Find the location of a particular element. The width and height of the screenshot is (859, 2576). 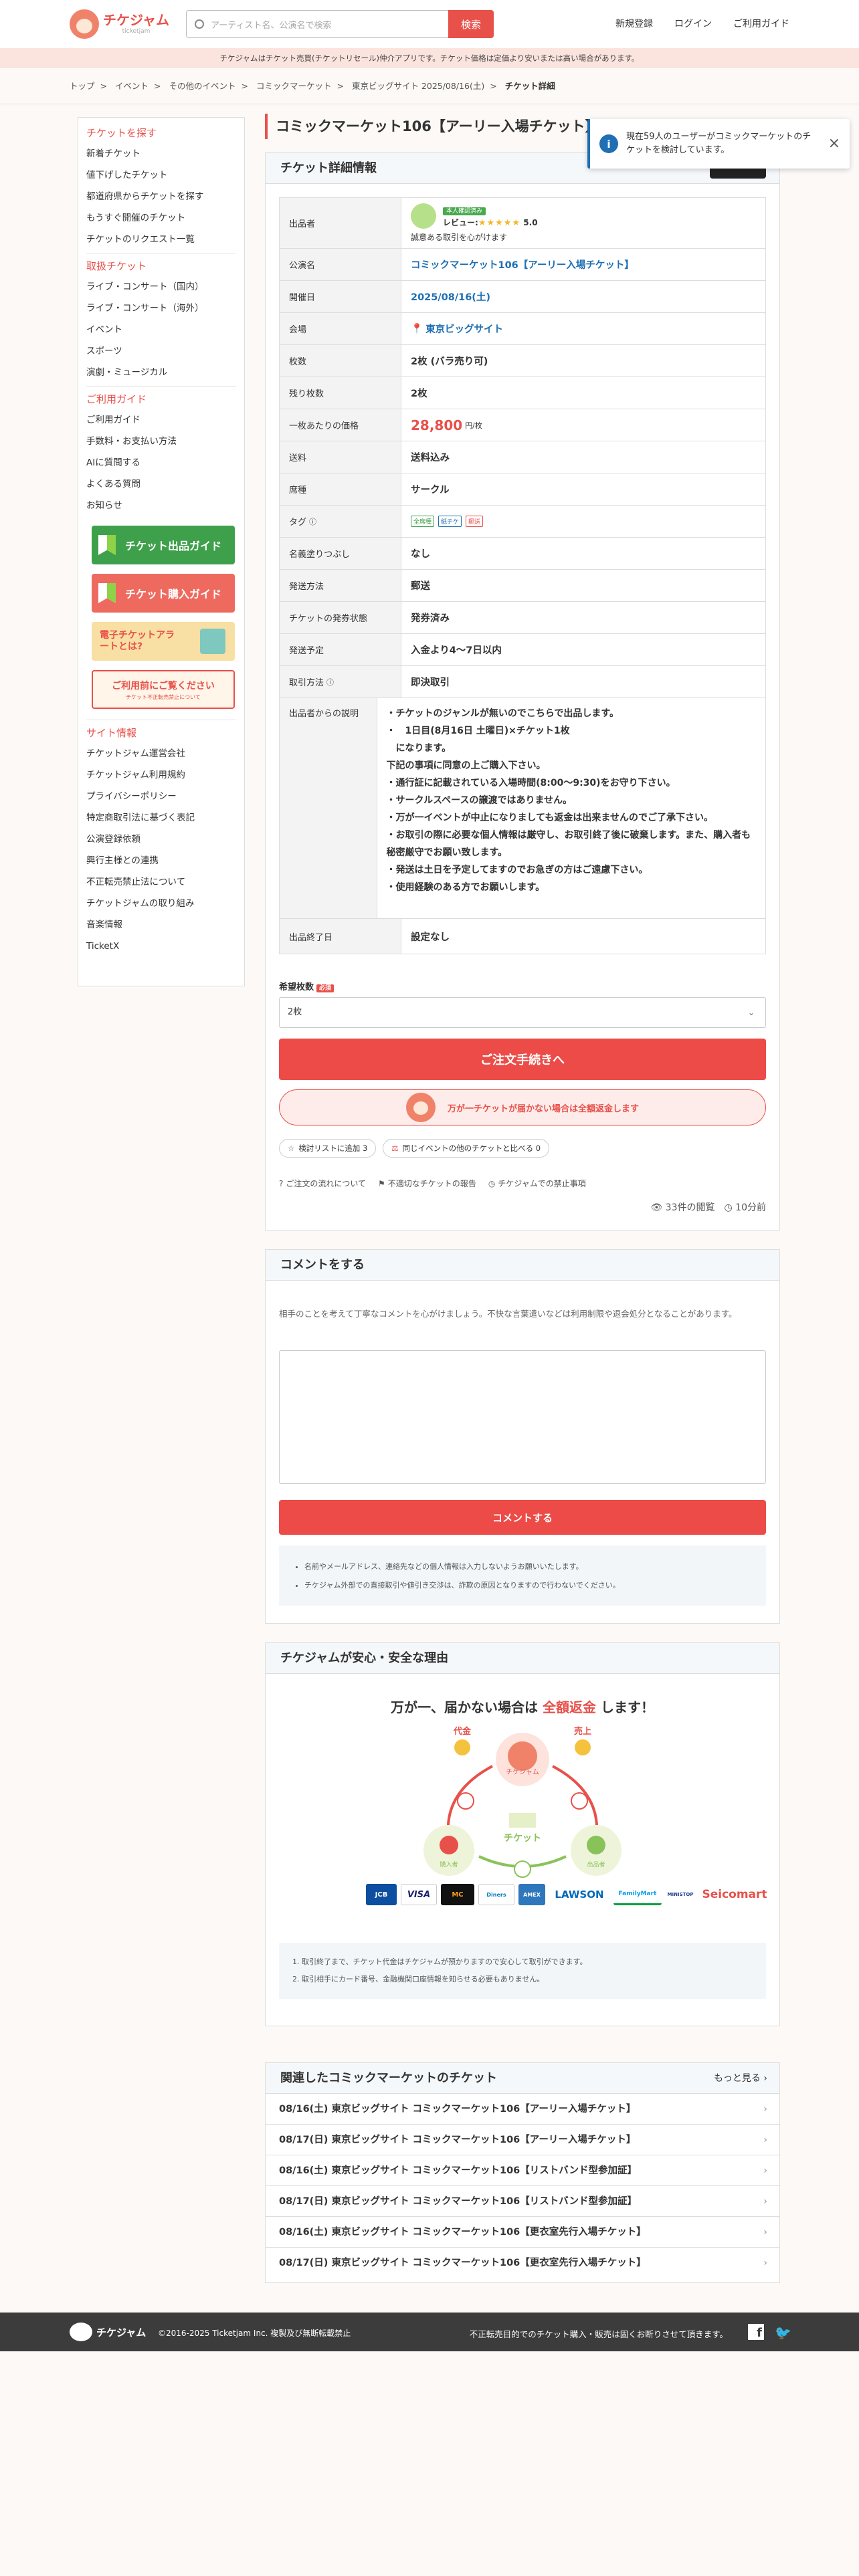

sidebar-item-ai: AIに質問する is located at coordinates (161, 462).